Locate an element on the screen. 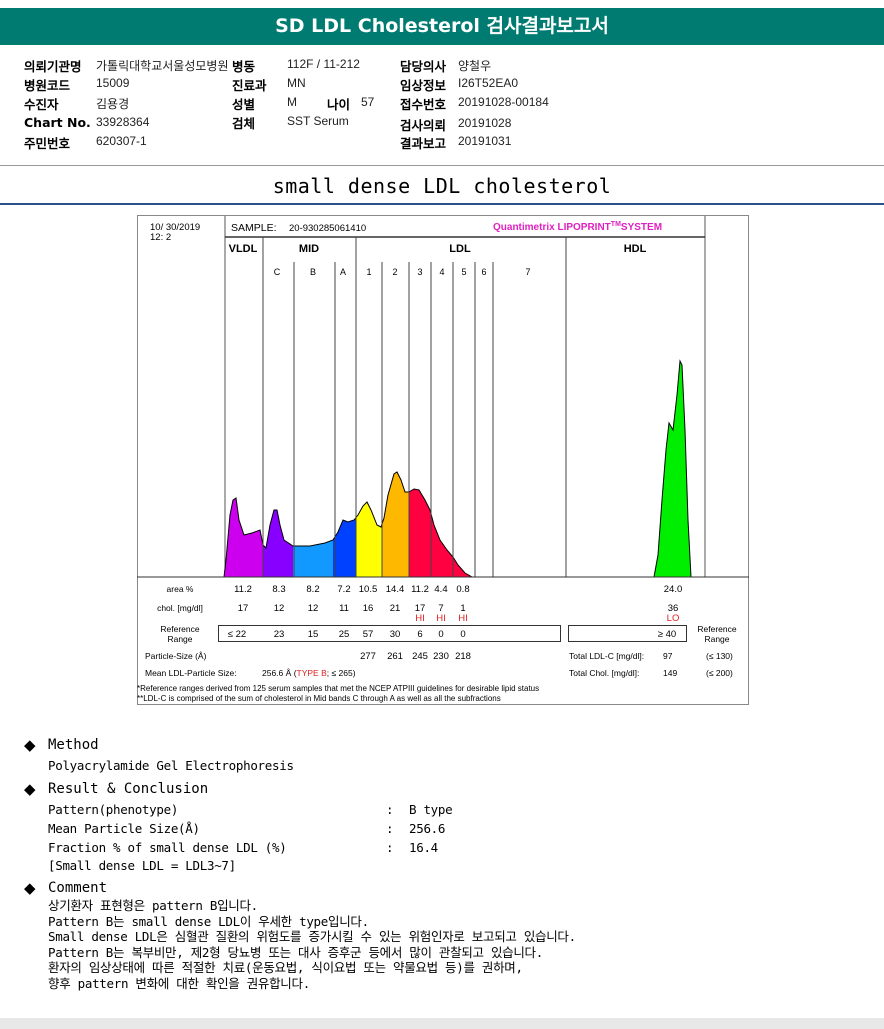 This screenshot has height=1029, width=884. area-value: 8.2 is located at coordinates (312, 589).